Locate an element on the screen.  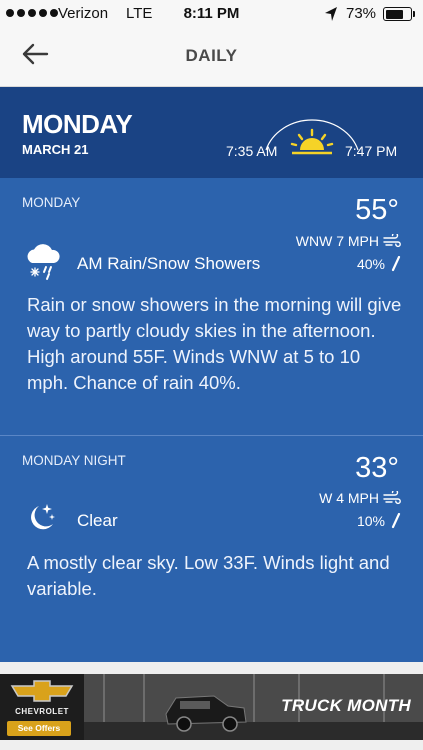
temperature: 55° is located at coordinates (377, 210).